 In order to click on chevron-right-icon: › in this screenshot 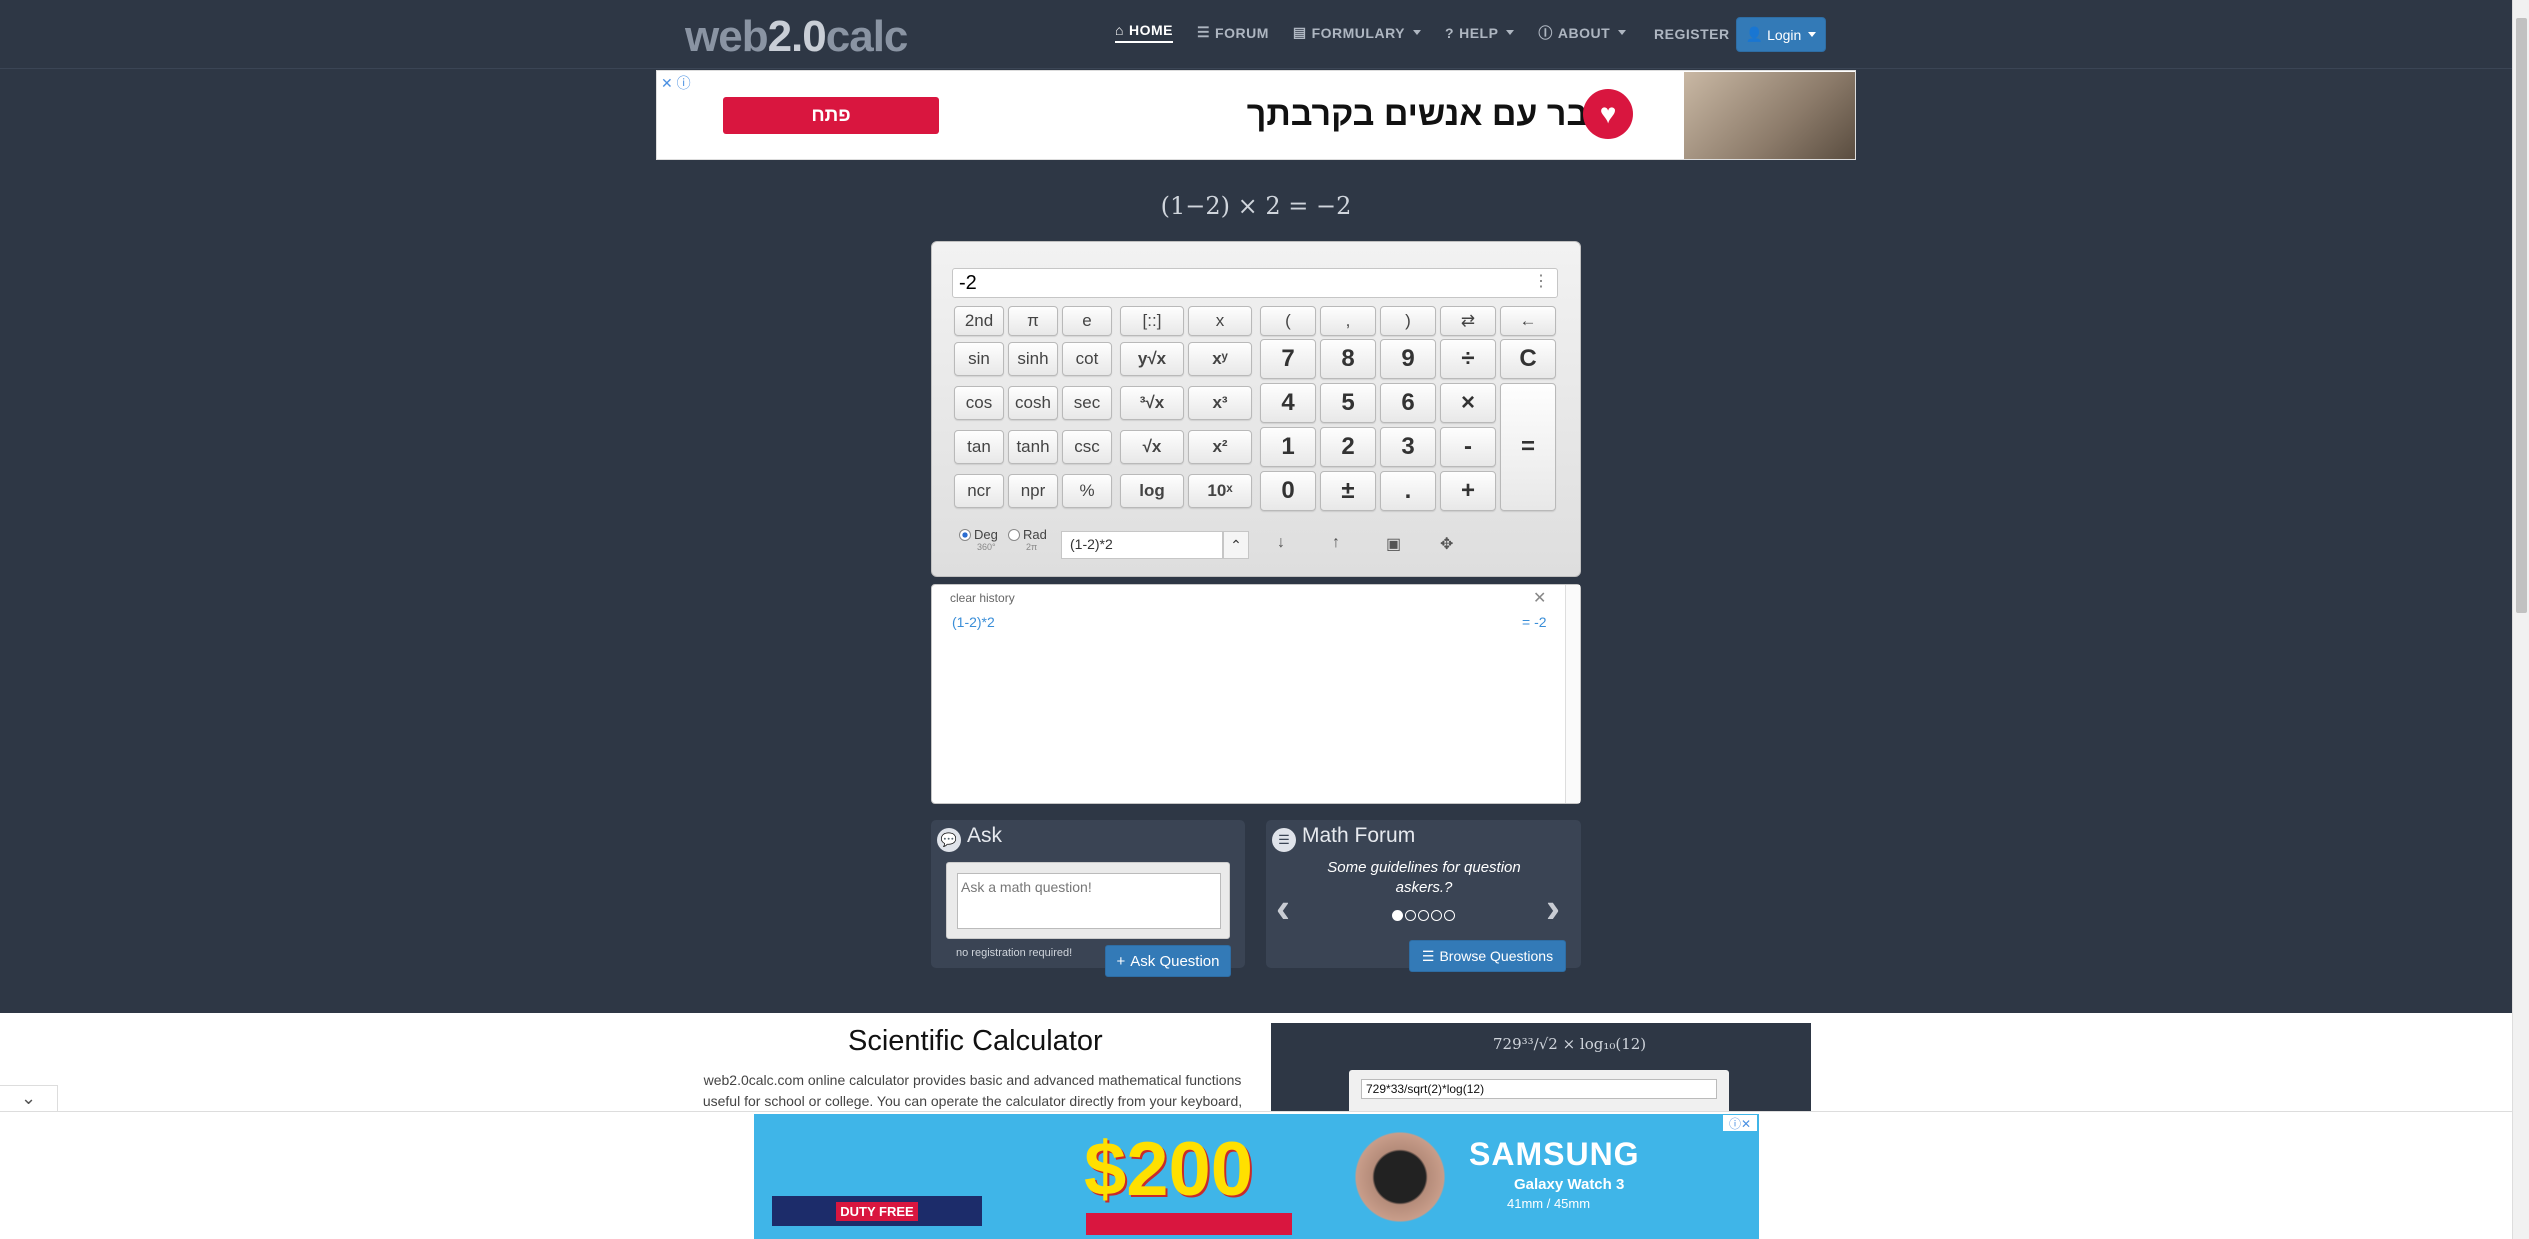, I will do `click(1553, 908)`.